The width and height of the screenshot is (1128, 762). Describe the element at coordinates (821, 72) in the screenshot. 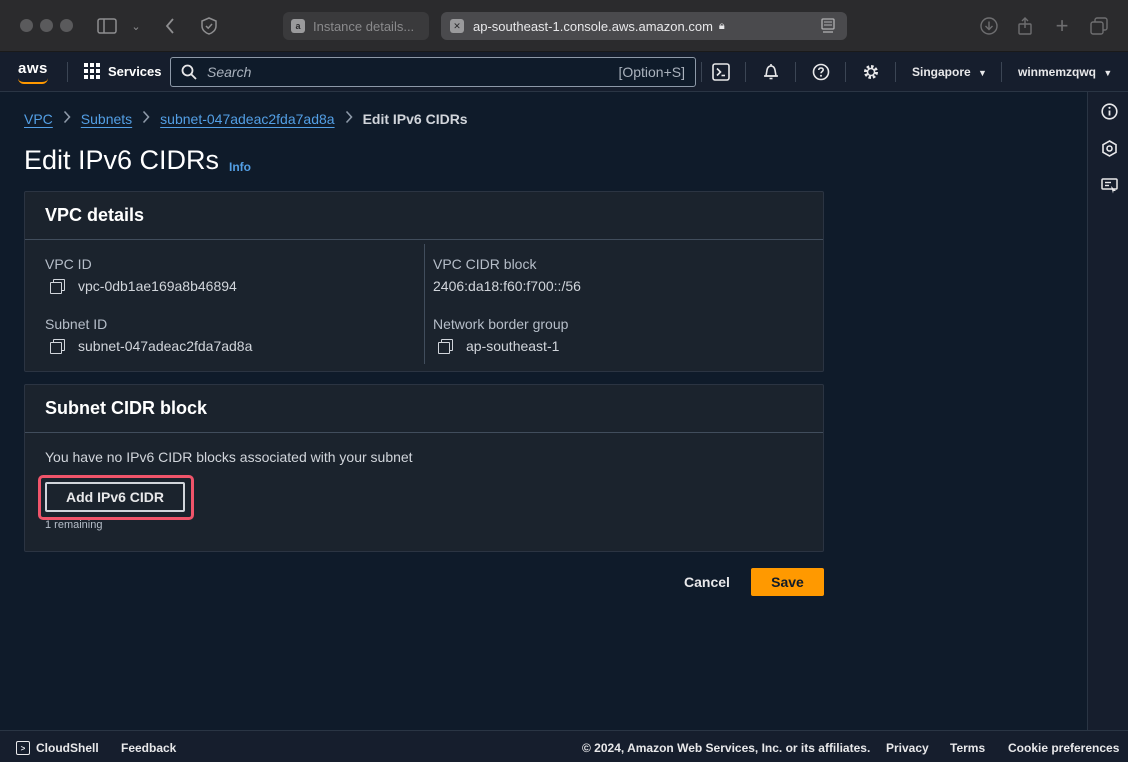

I see `help-icon` at that location.